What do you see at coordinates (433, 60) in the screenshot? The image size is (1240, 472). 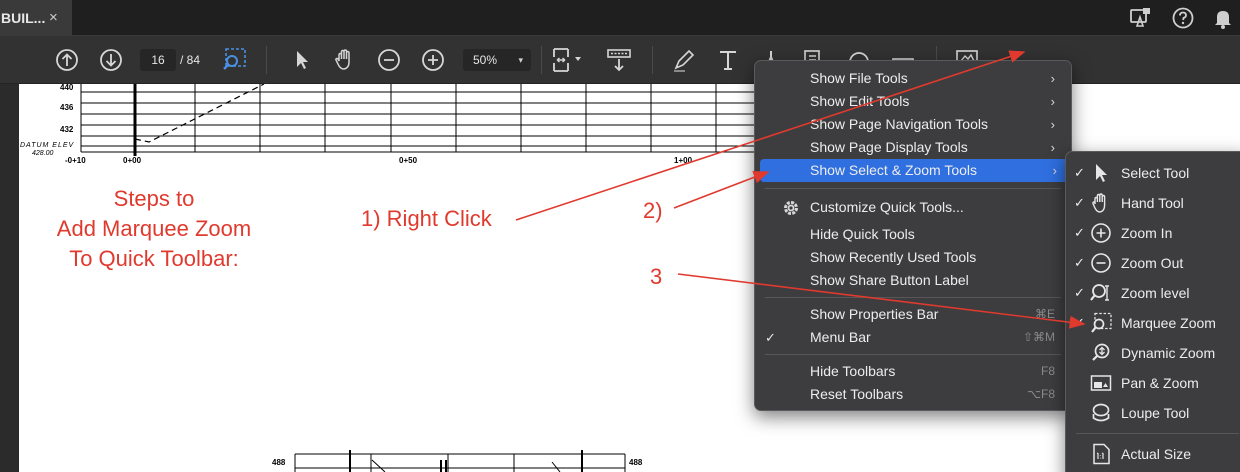 I see `zoom-in-icon` at bounding box center [433, 60].